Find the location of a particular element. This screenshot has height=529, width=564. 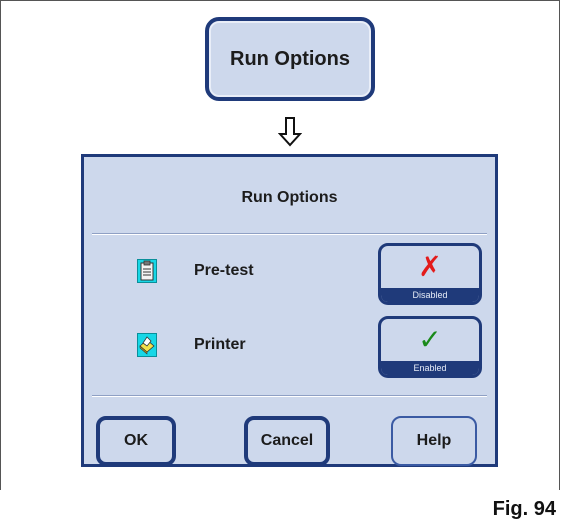

run-options-button: Run Options is located at coordinates (290, 59).